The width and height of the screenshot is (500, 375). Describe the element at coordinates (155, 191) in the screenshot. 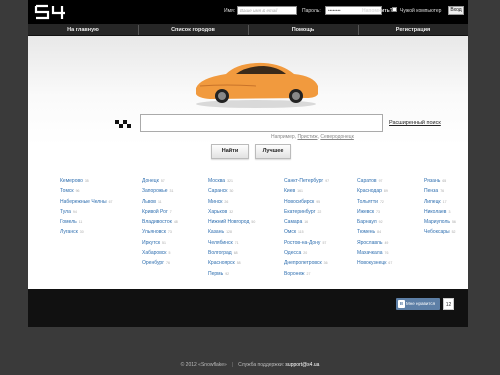

I see `city-link: Запорожье` at that location.